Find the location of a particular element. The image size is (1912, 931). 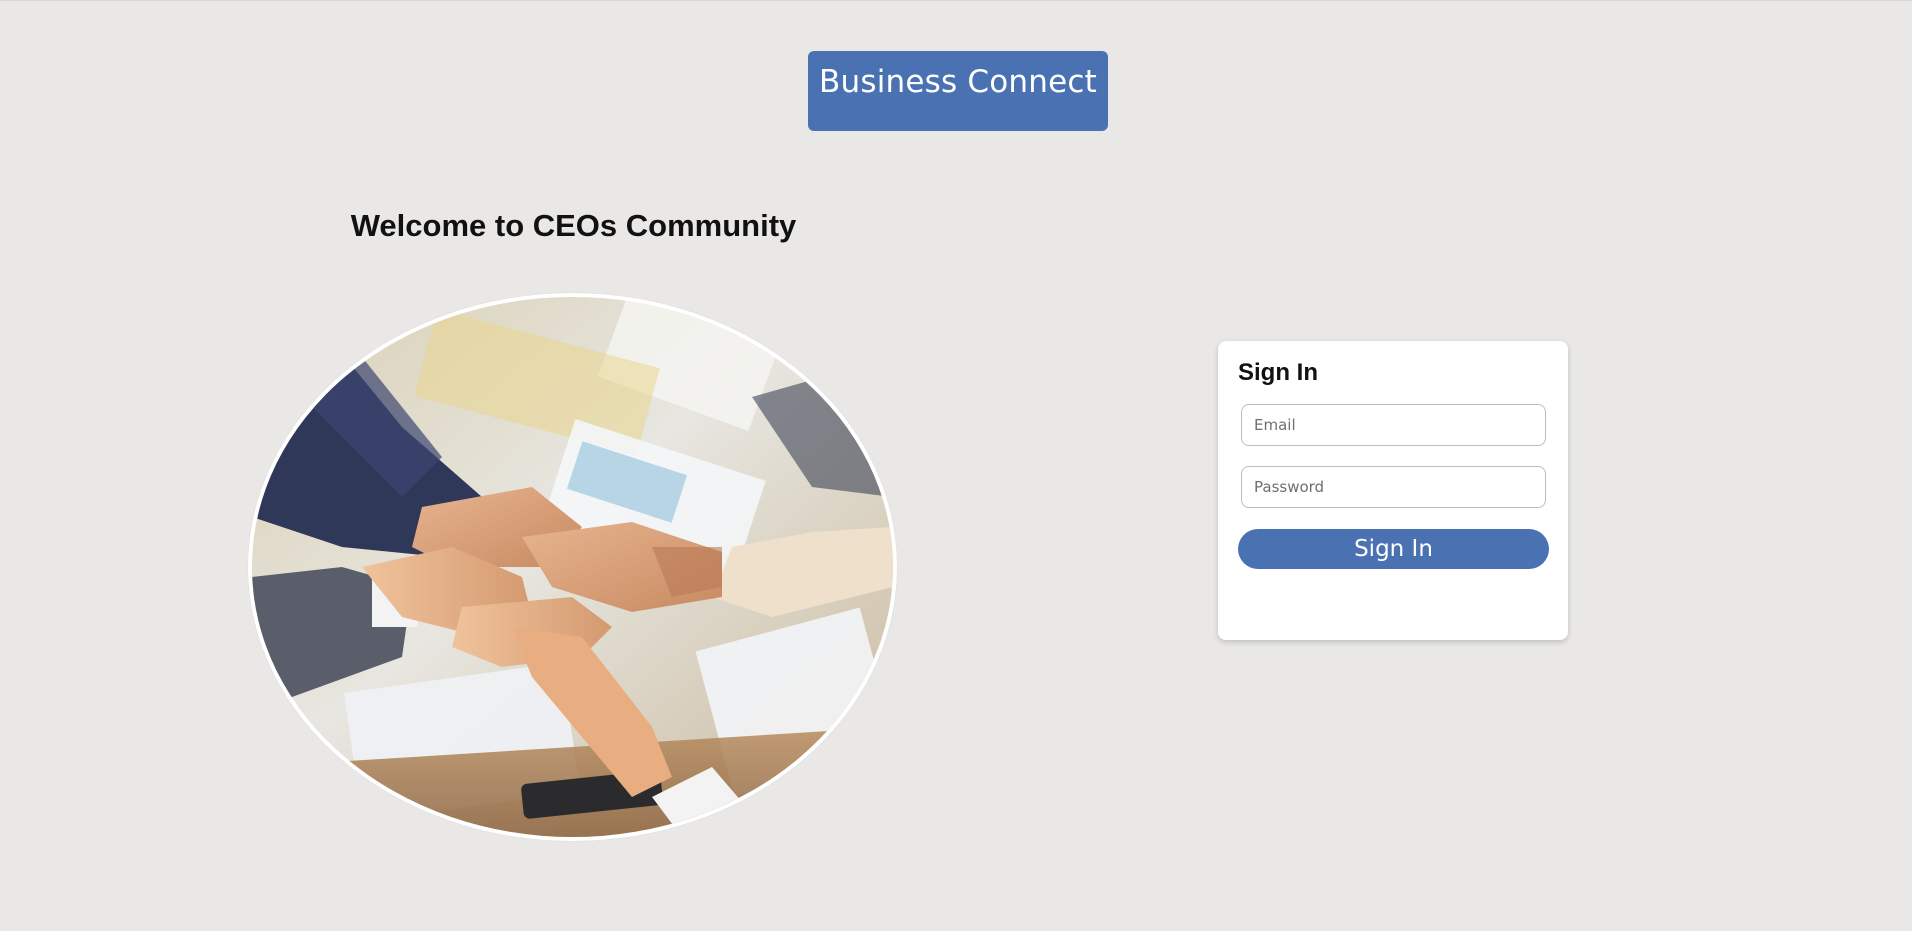

signin-button: Sign In is located at coordinates (1393, 549).